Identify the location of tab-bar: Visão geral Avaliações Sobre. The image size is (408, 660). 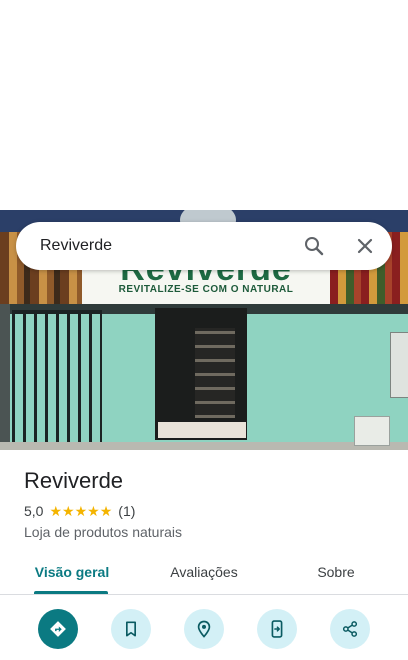
(204, 573).